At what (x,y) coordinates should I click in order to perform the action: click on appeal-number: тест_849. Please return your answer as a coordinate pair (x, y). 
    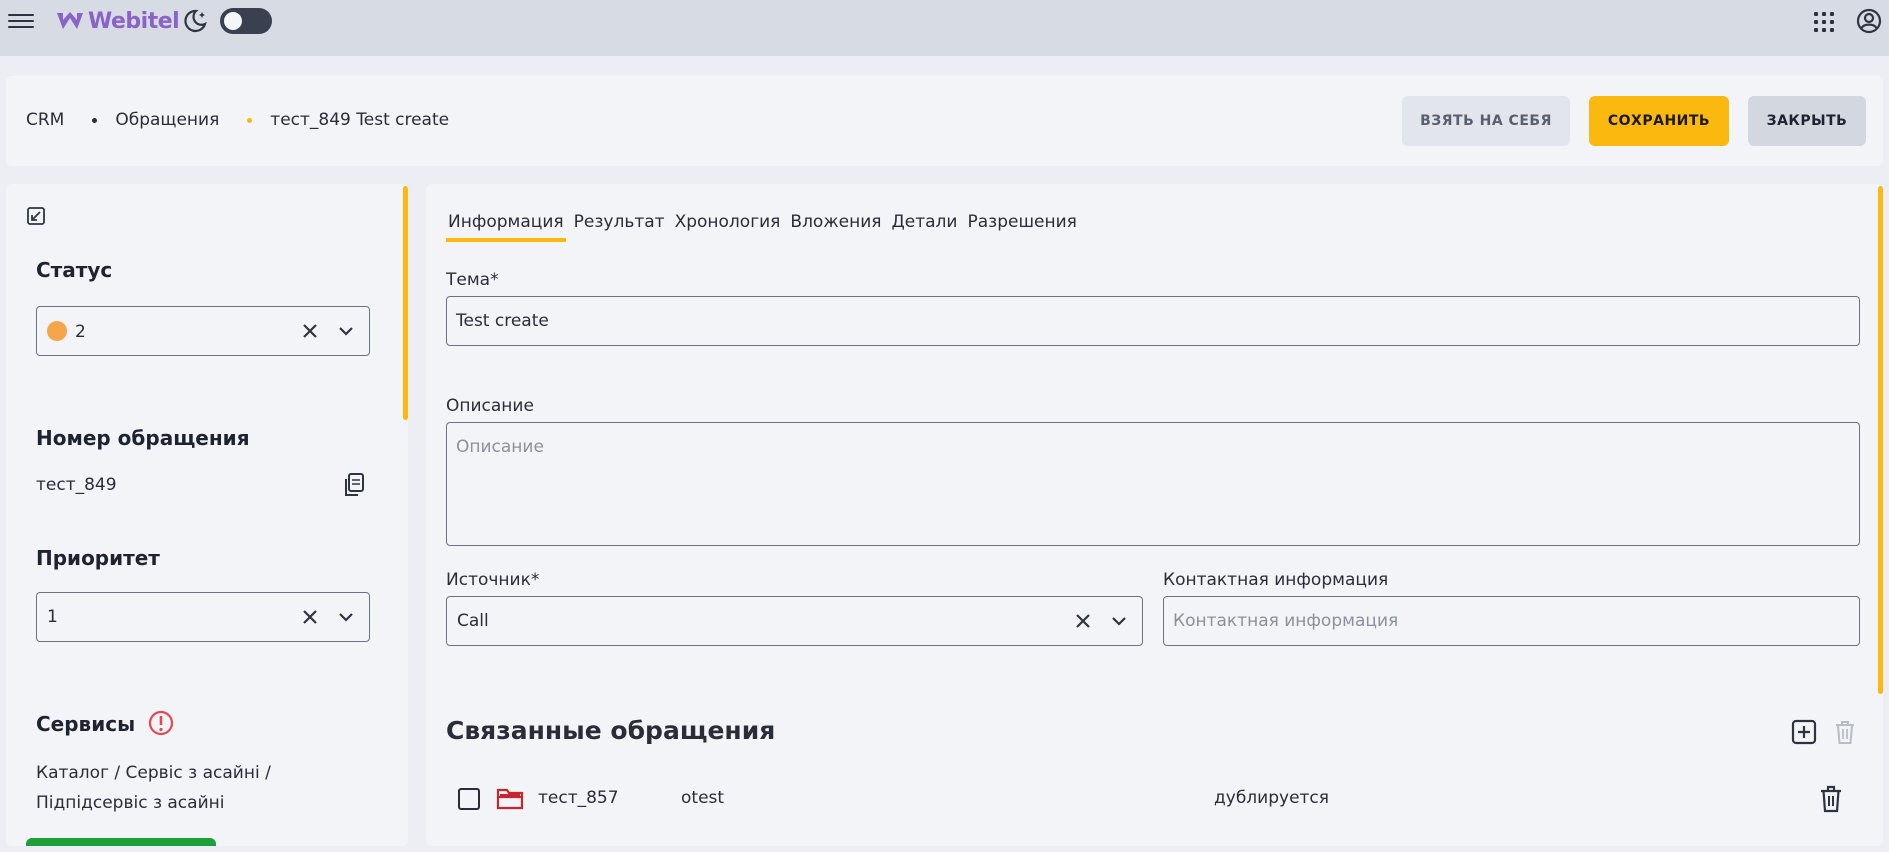
    Looking at the image, I should click on (76, 485).